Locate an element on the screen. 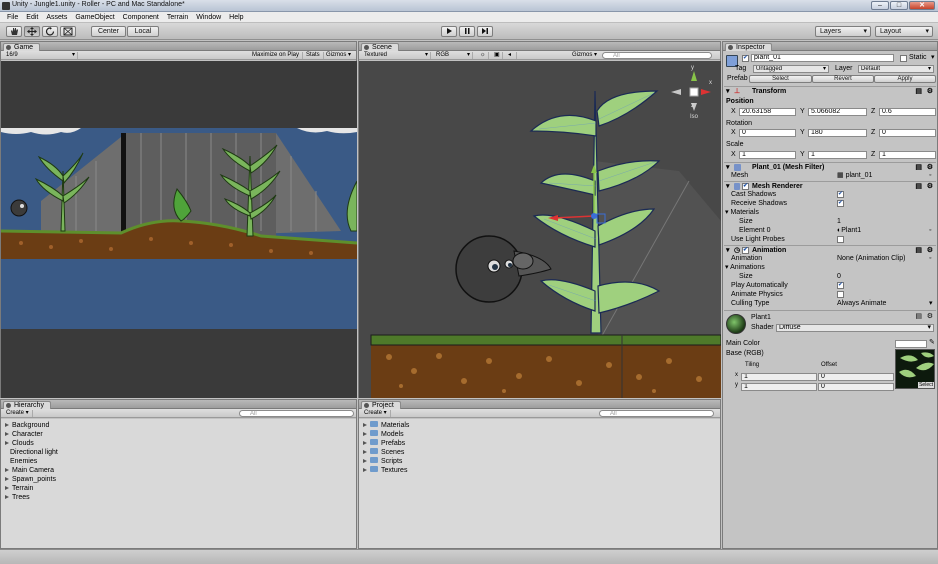 The height and width of the screenshot is (564, 938). offset-x-field: 0 is located at coordinates (856, 377).